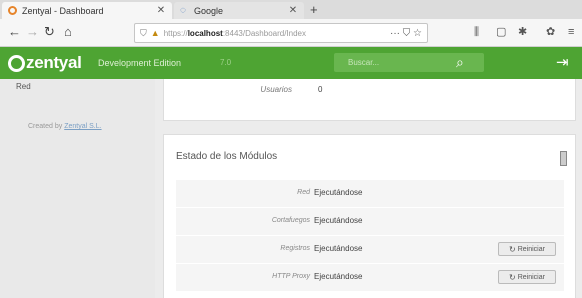  I want to click on url-path: :8443/Dashboard/Index, so click(264, 33).